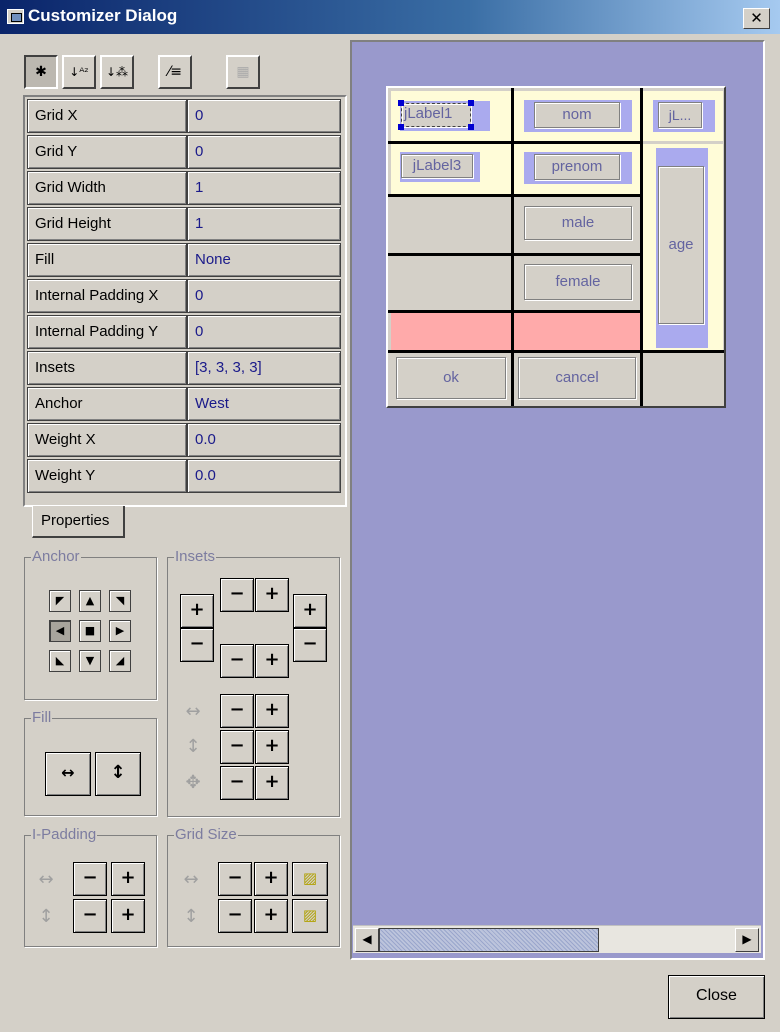  Describe the element at coordinates (117, 72) in the screenshot. I see `sort-custom-button: ↓⁂` at that location.